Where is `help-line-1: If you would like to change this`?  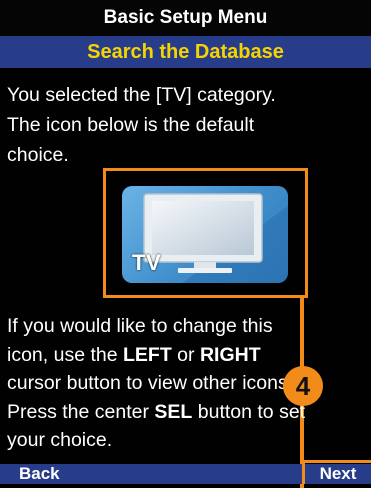 help-line-1: If you would like to change this is located at coordinates (140, 326).